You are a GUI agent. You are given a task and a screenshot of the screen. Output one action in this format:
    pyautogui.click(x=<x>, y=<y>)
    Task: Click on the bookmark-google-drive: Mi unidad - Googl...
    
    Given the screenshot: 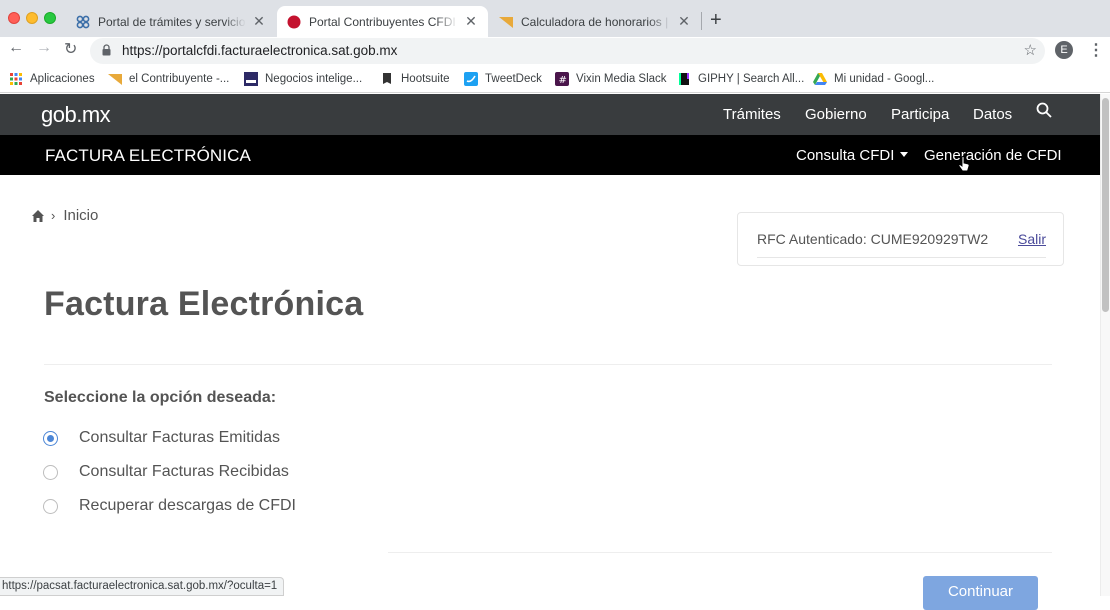 What is the action you would take?
    pyautogui.click(x=873, y=79)
    